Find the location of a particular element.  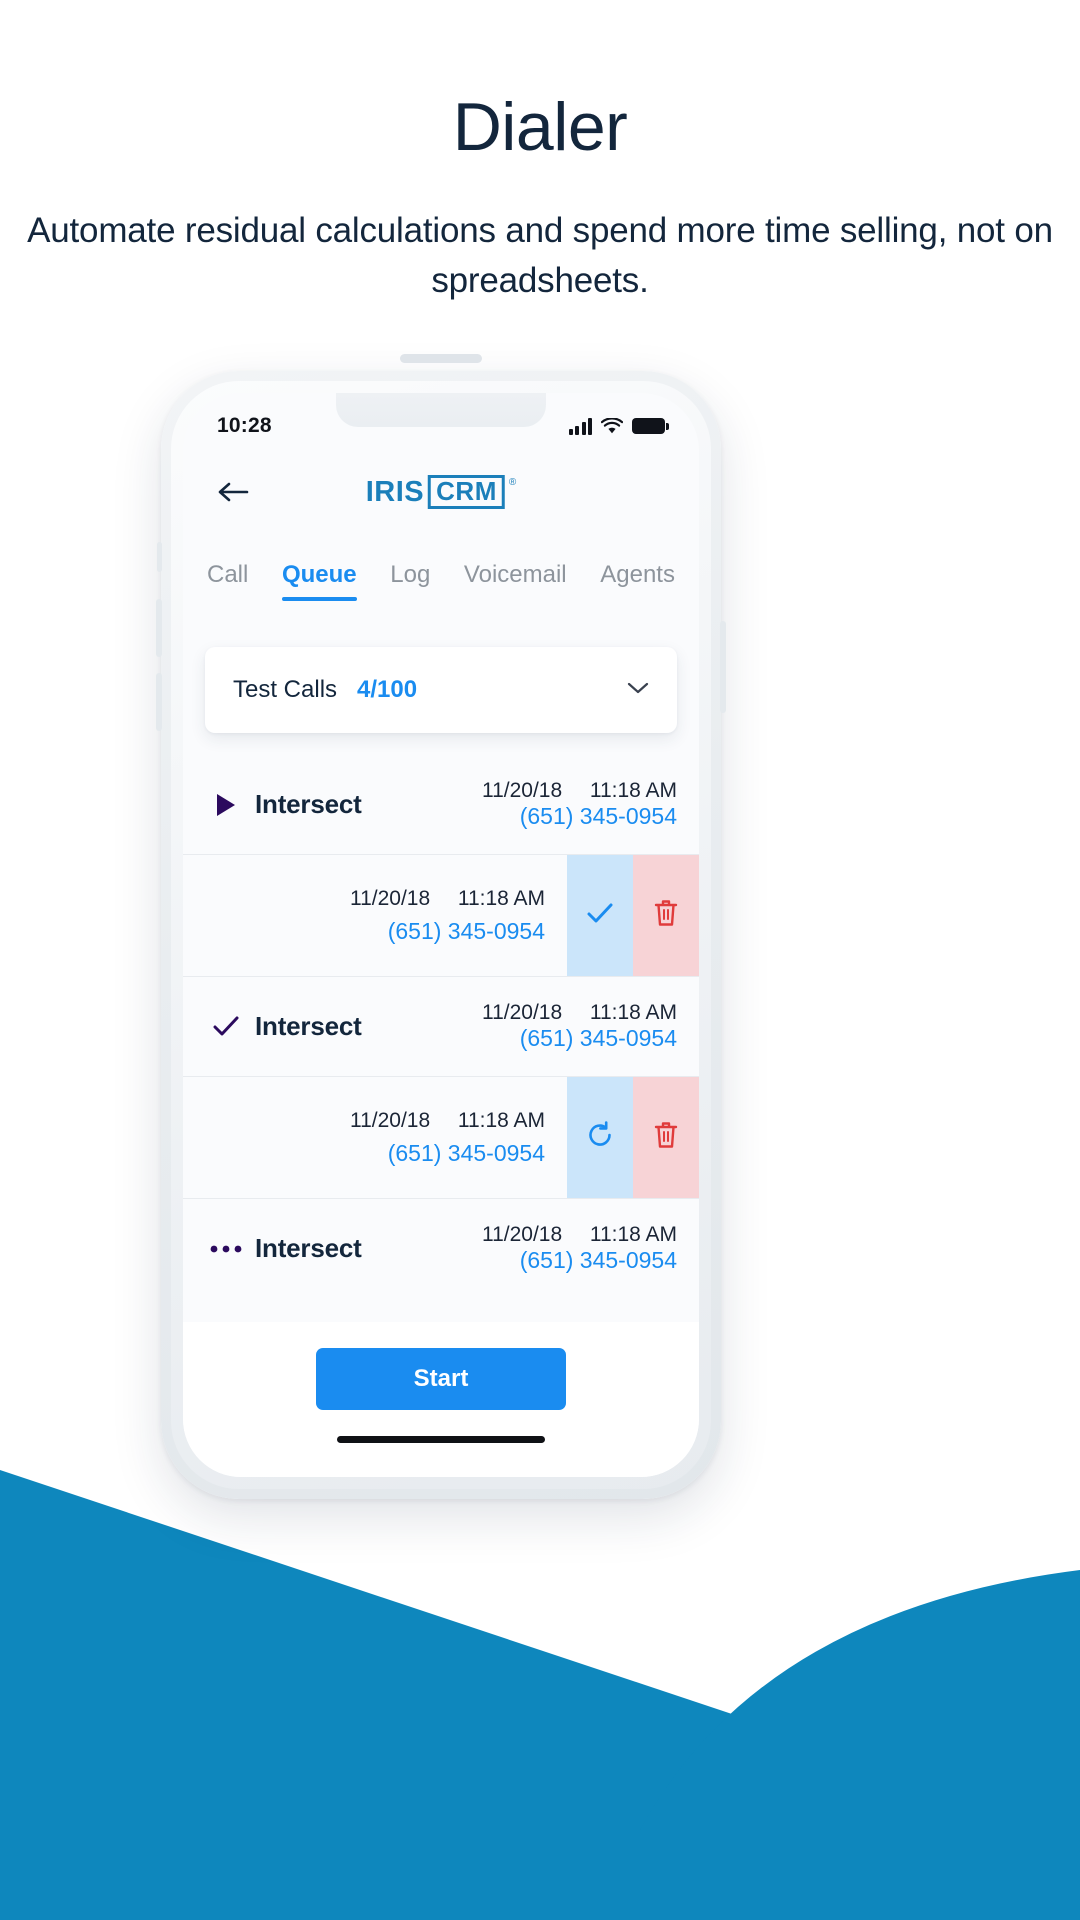

phone-volume-up-button is located at coordinates (159, 628).